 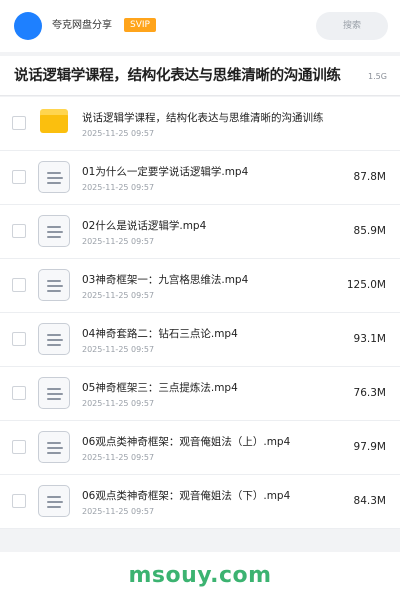 What do you see at coordinates (377, 76) in the screenshot?
I see `total-size: 1.5G` at bounding box center [377, 76].